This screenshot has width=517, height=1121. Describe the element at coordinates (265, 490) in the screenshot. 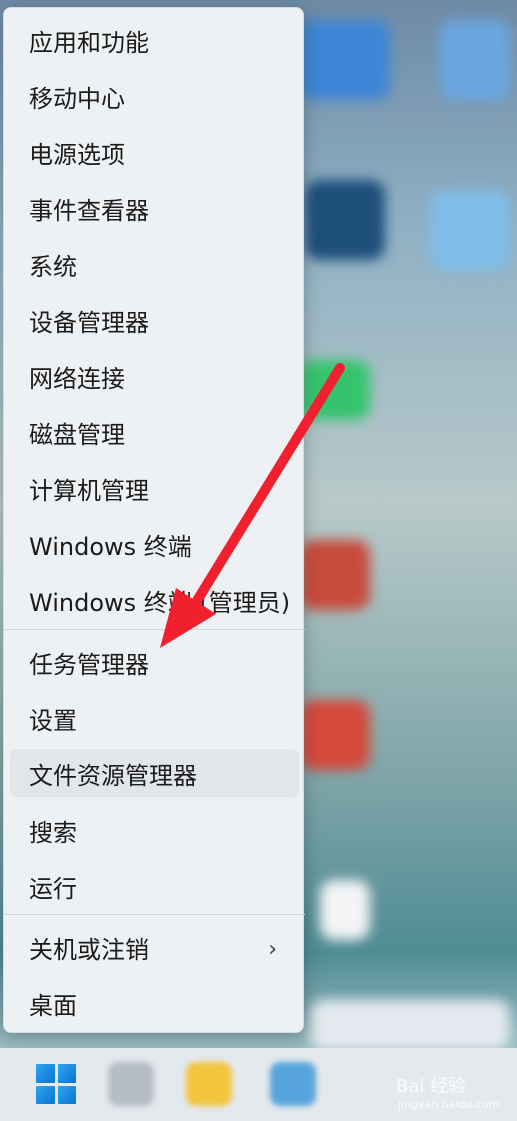

I see `annotation-arrow-shaft` at that location.